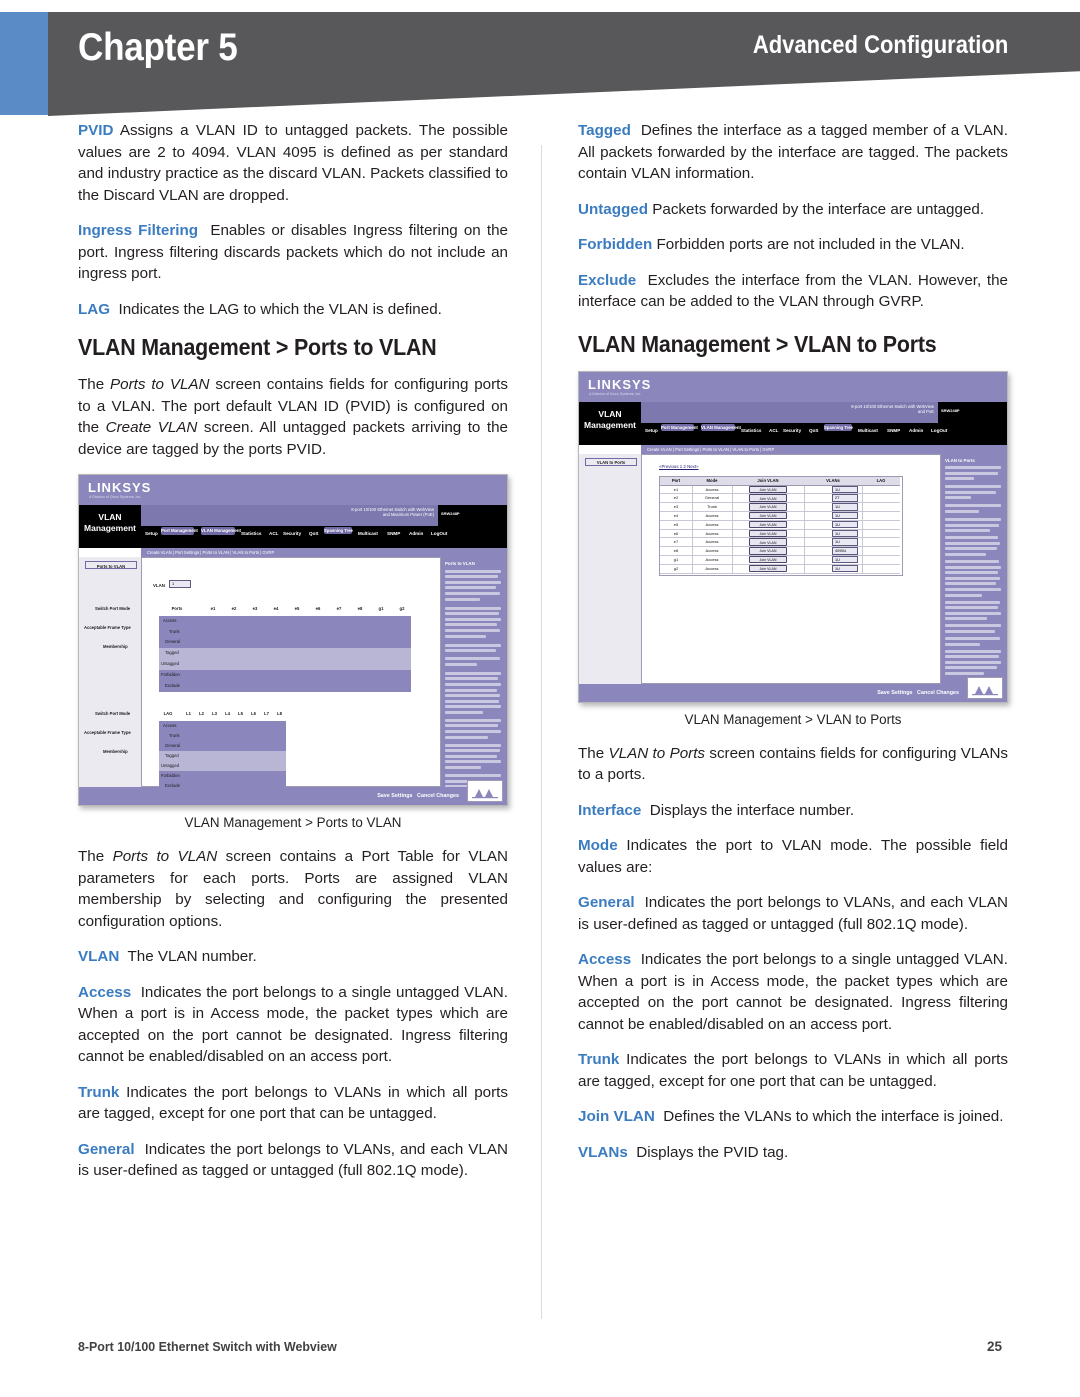 The image size is (1080, 1397). What do you see at coordinates (610, 413) in the screenshot?
I see `module-title-line1-2: VLAN` at bounding box center [610, 413].